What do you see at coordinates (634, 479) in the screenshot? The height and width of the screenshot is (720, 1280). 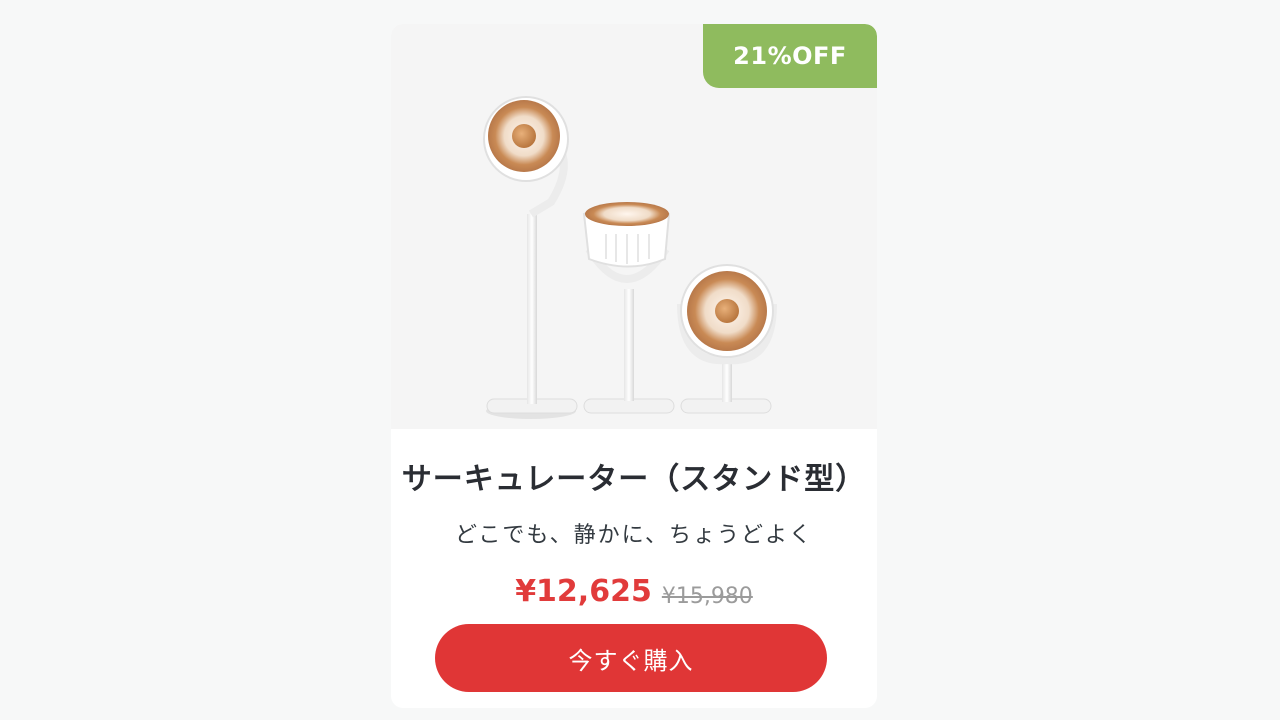 I see `product-title: サーキュレーター（スタンド型）` at bounding box center [634, 479].